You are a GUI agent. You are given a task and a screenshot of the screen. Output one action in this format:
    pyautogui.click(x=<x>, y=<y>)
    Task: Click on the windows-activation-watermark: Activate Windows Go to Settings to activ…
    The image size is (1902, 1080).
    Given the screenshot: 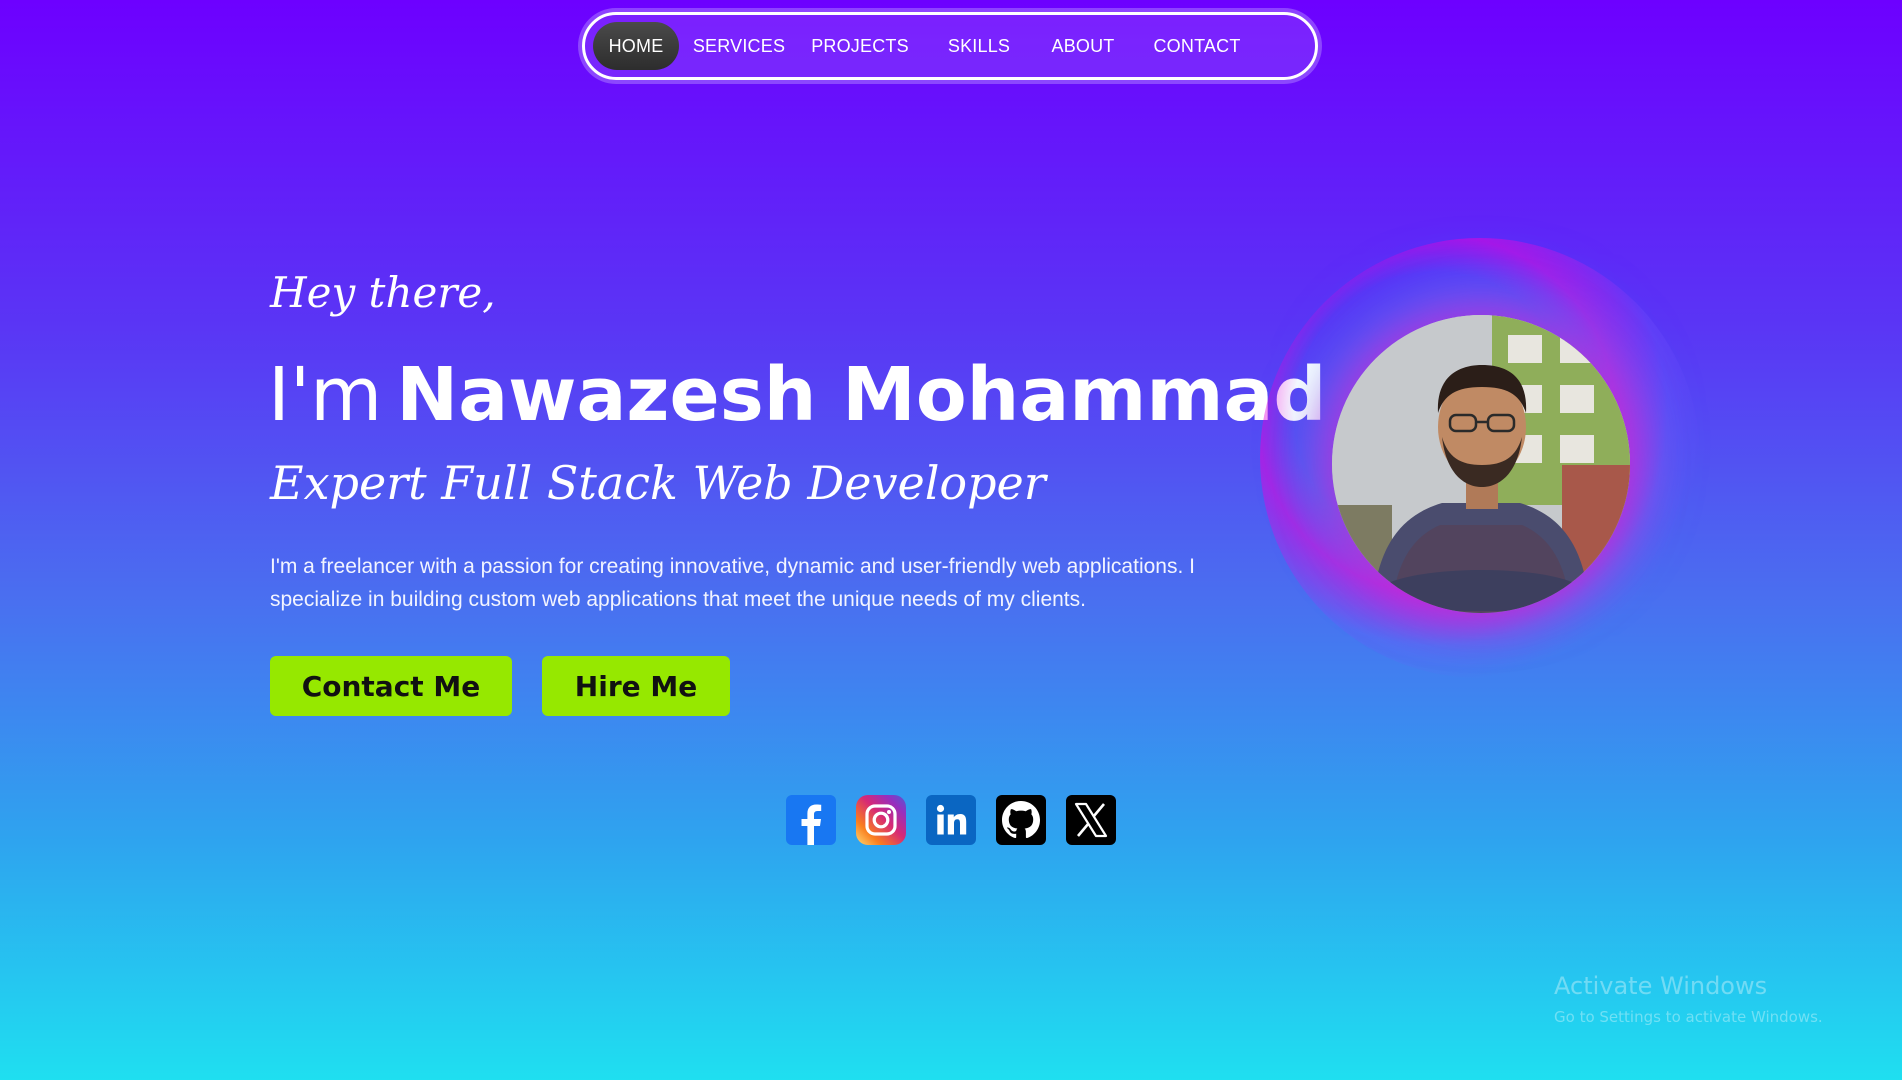 What is the action you would take?
    pyautogui.click(x=1688, y=999)
    